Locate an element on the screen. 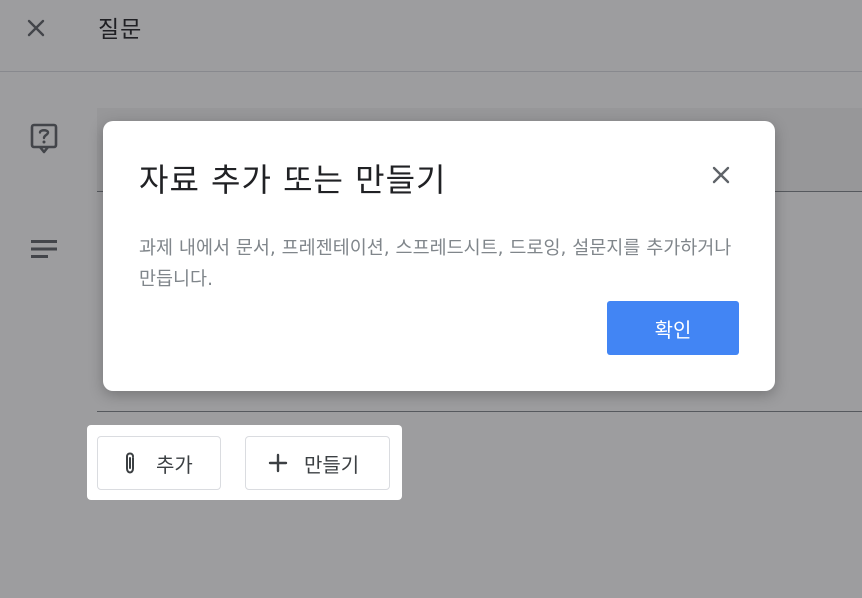 This screenshot has width=862, height=598. dialog-title: 자료 추가 또는 만들기 is located at coordinates (293, 180).